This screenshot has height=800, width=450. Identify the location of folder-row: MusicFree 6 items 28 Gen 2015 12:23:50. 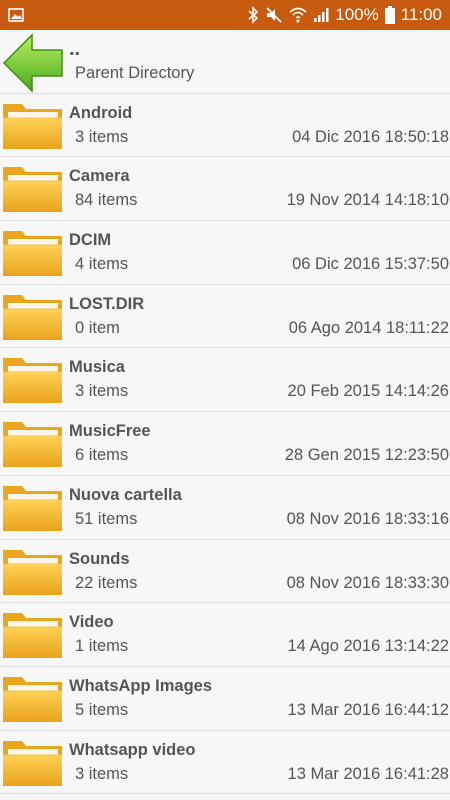
(225, 444).